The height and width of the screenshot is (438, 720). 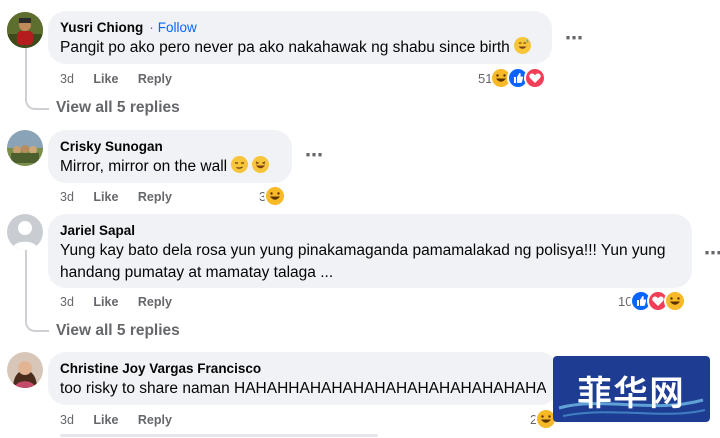 I want to click on reply-input-hint, so click(x=219, y=435).